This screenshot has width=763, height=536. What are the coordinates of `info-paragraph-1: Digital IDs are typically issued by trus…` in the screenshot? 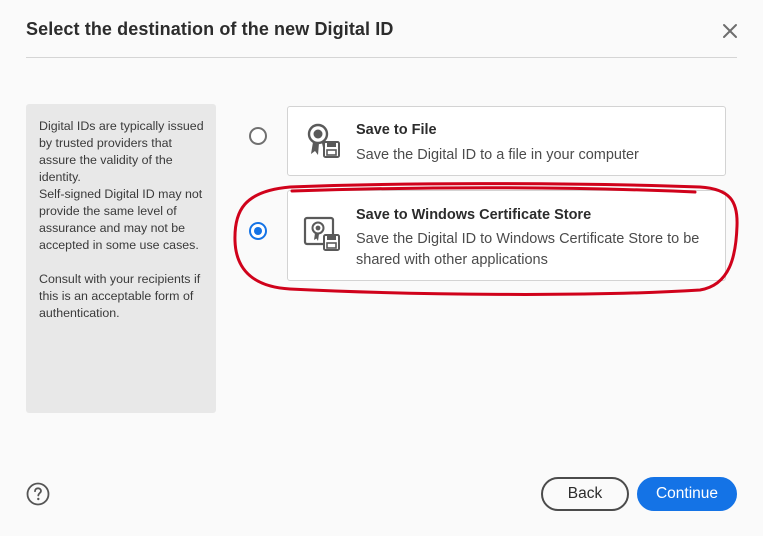 It's located at (121, 185).